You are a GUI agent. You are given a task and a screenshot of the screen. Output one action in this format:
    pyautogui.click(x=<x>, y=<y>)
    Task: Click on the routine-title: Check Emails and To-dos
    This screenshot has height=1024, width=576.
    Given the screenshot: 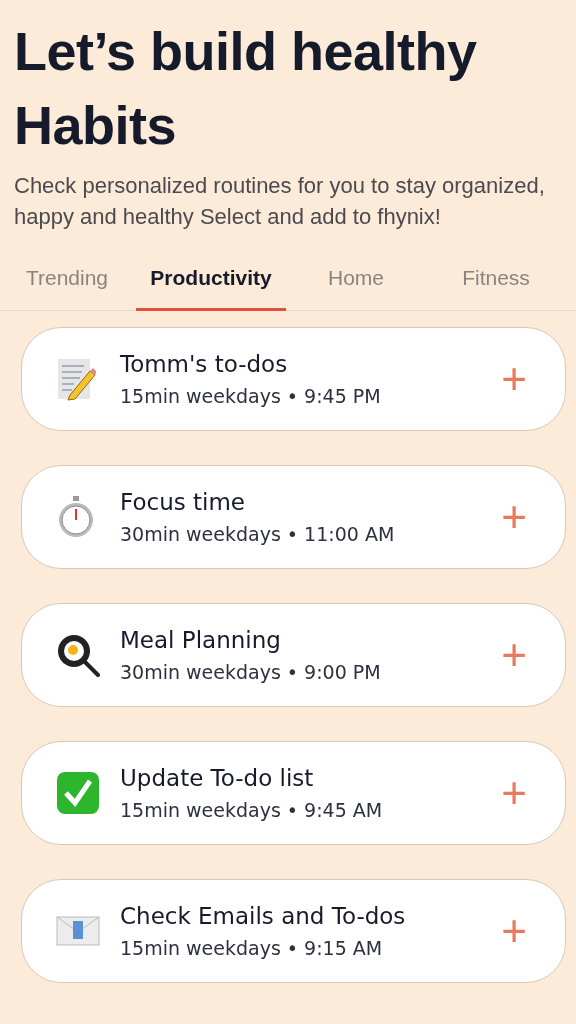 What is the action you would take?
    pyautogui.click(x=263, y=916)
    